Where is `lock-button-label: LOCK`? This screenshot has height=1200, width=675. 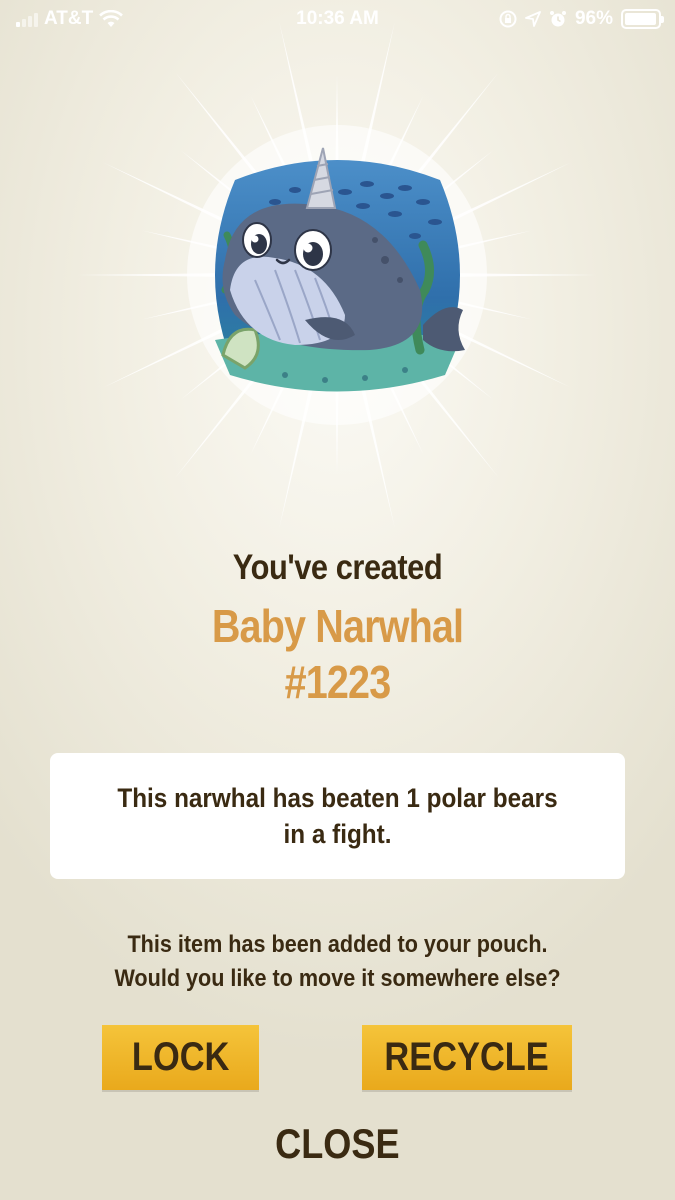
lock-button-label: LOCK is located at coordinates (180, 1057).